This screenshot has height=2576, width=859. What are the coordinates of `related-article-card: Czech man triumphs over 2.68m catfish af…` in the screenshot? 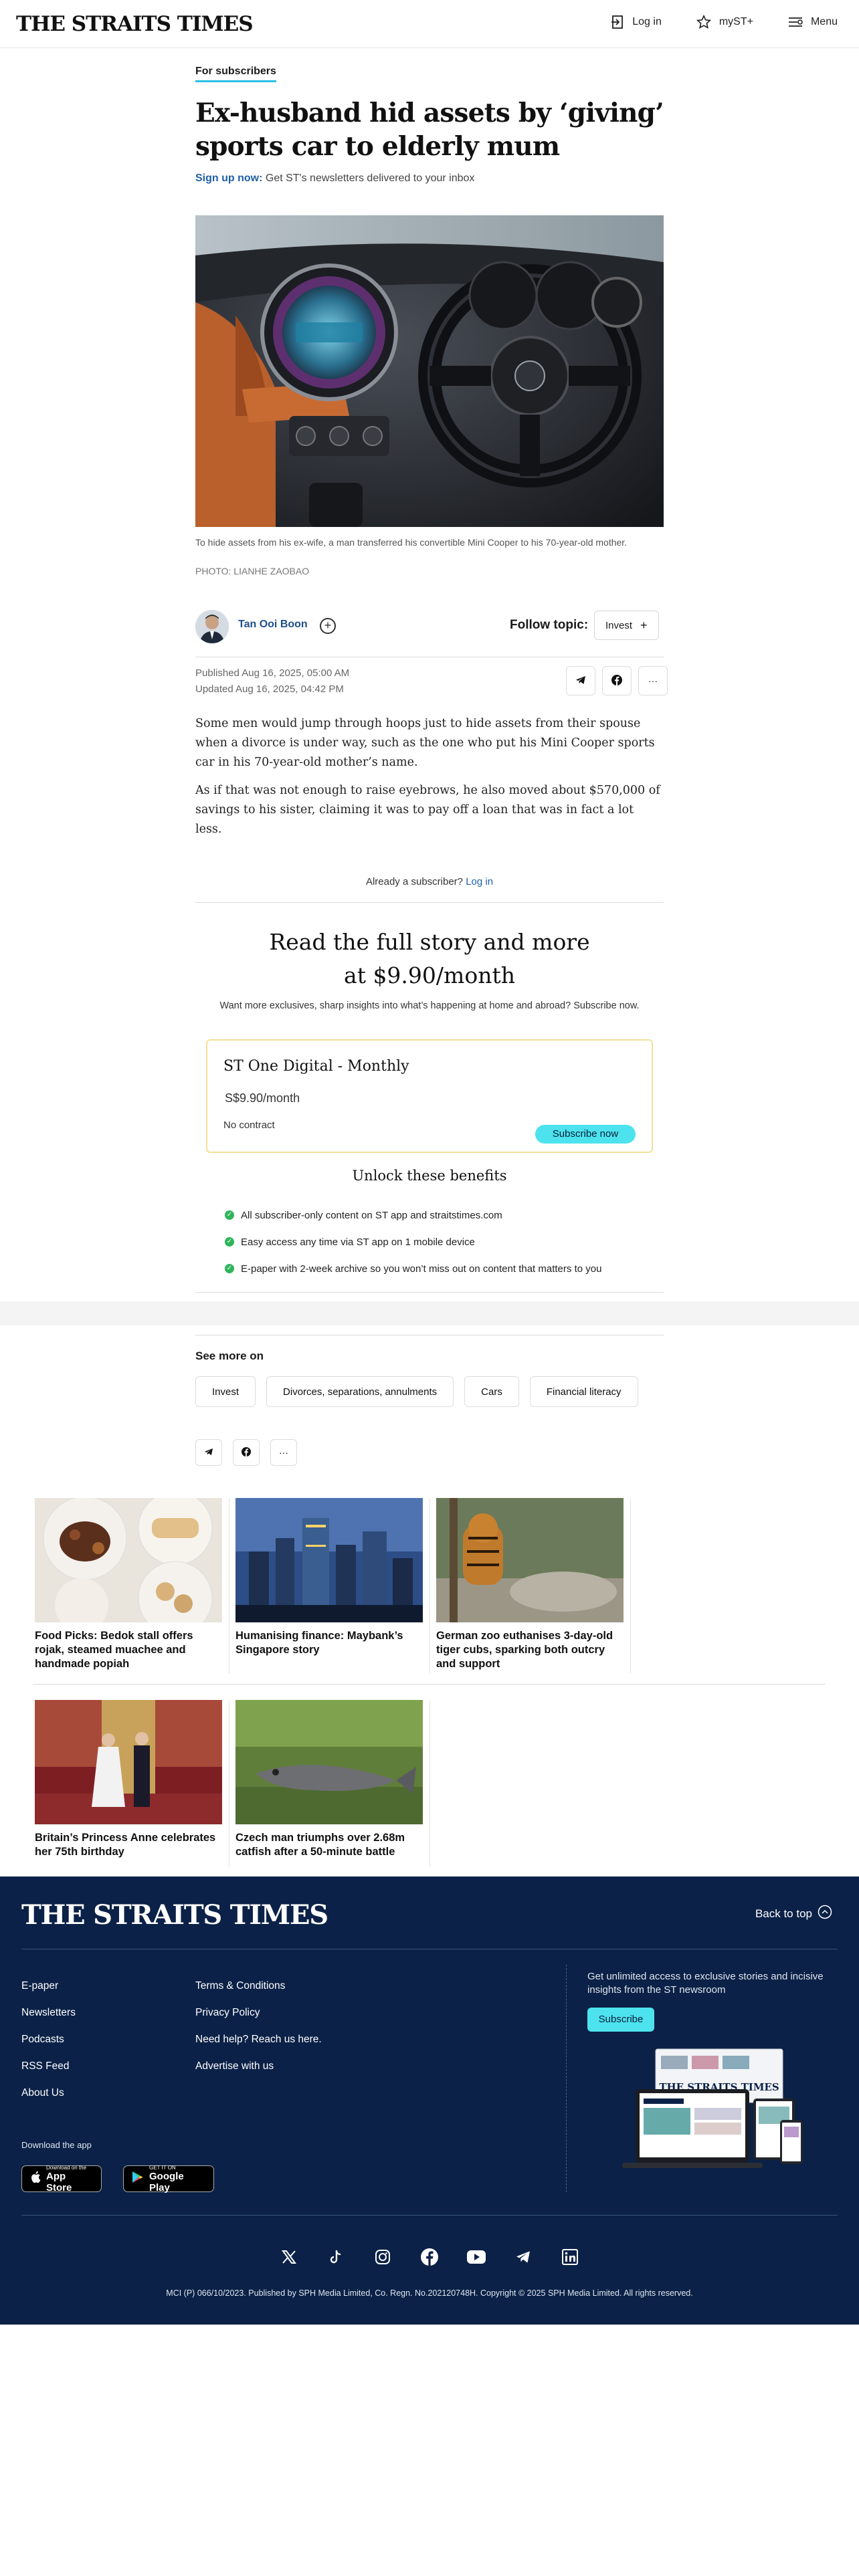 It's located at (329, 1779).